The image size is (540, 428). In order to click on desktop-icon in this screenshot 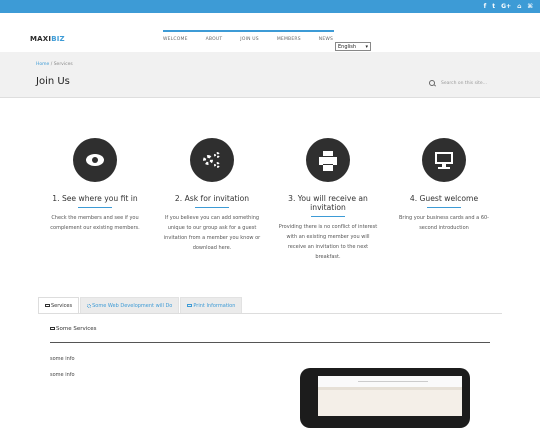, I will do `click(444, 158)`.